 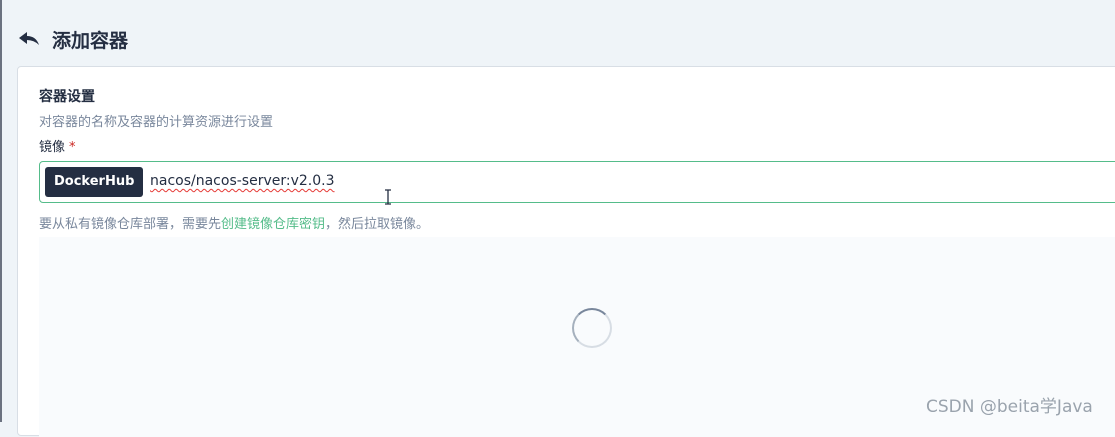 I want to click on section-description: 对容器的名称及容器的计算资源进行设置, so click(x=156, y=122).